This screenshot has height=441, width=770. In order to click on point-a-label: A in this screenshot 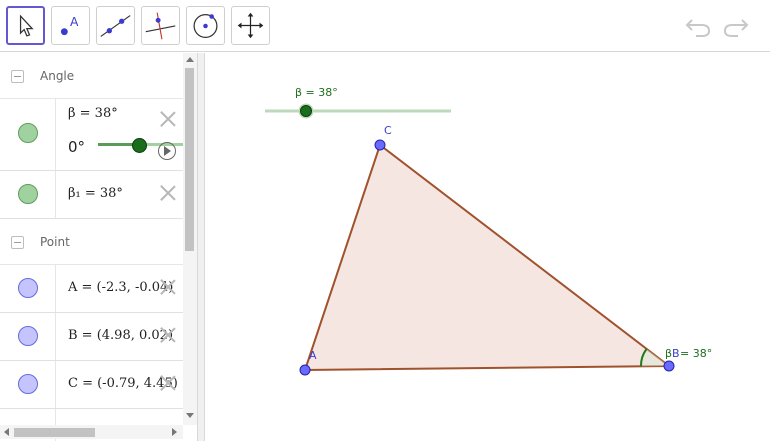, I will do `click(313, 355)`.